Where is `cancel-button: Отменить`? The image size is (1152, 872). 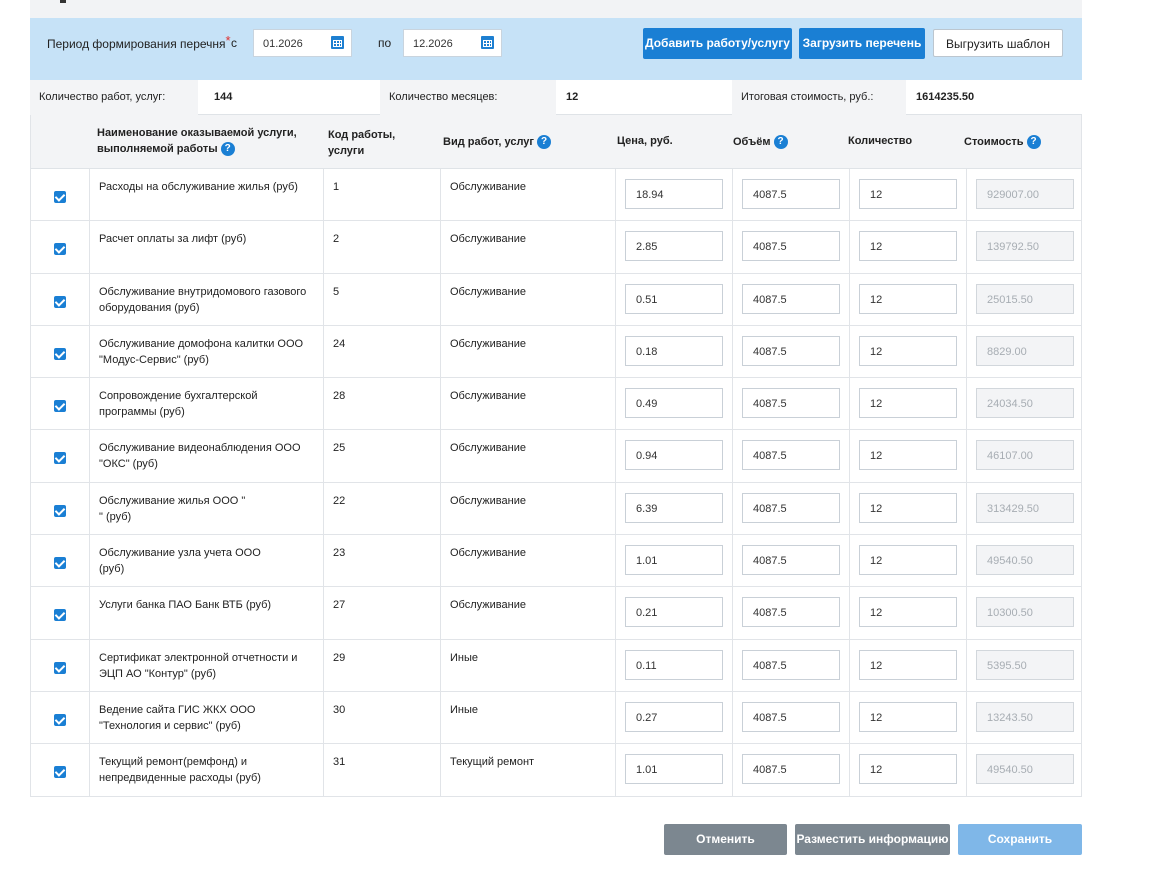
cancel-button: Отменить is located at coordinates (725, 839).